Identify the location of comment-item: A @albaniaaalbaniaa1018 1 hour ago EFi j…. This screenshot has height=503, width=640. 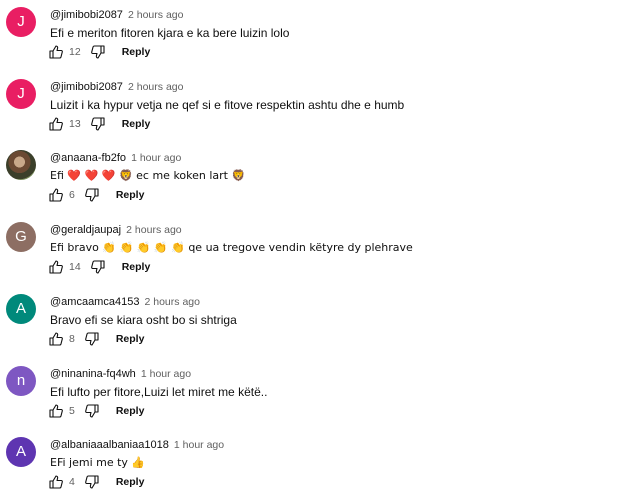
(320, 468).